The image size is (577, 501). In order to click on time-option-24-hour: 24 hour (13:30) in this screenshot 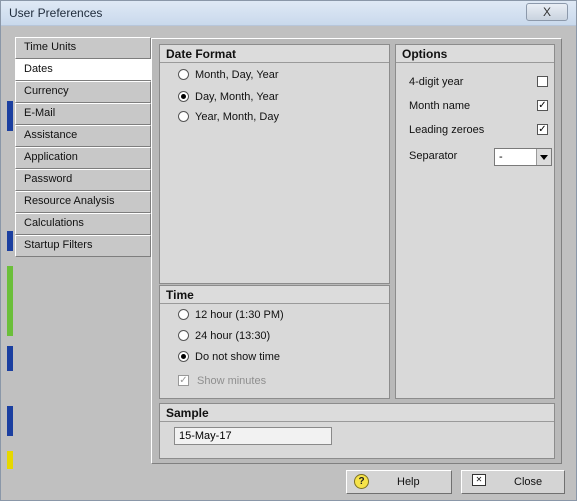, I will do `click(224, 336)`.